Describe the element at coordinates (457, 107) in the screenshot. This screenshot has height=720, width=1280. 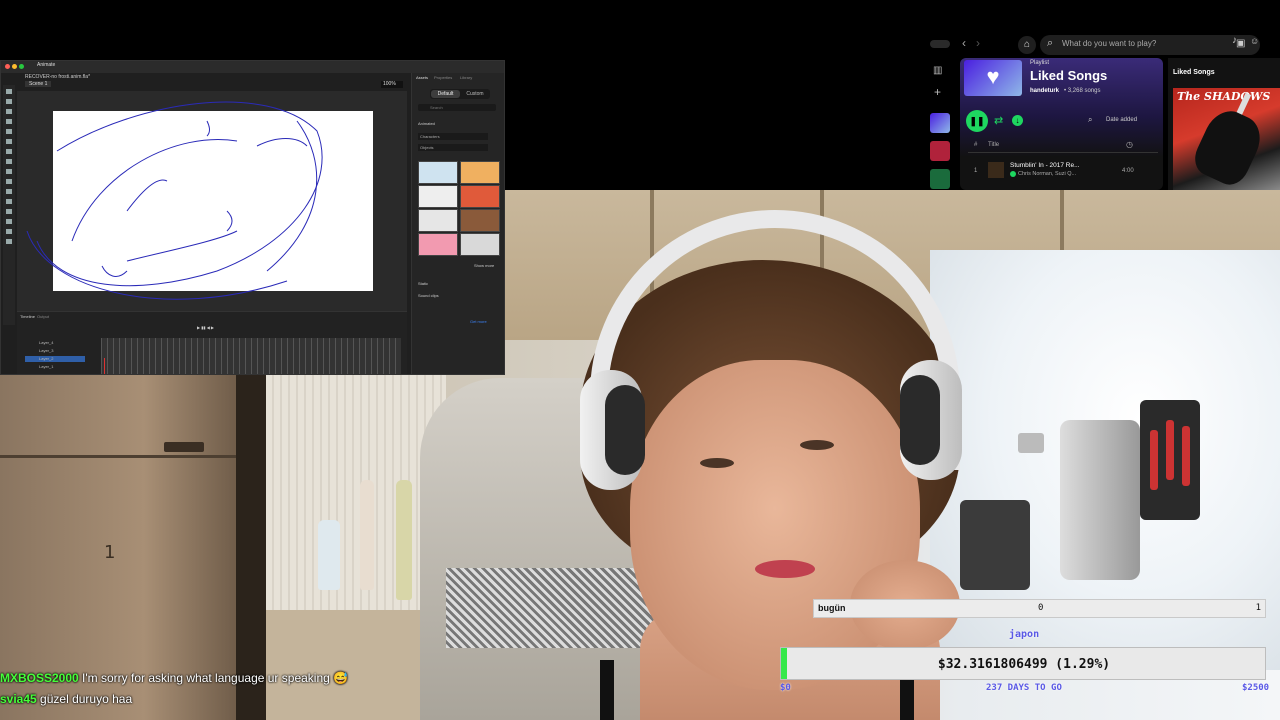
I see `assets-search-input: Search` at that location.